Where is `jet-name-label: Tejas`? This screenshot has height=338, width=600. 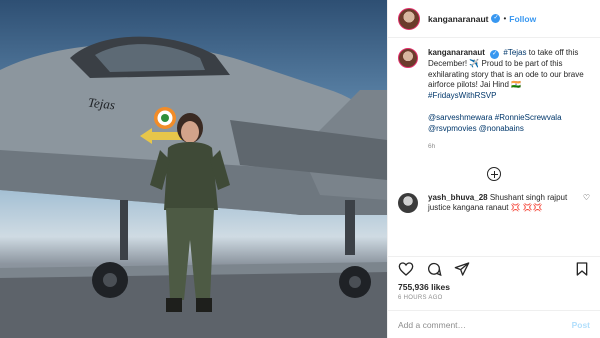
jet-name-label: Tejas is located at coordinates (101, 103).